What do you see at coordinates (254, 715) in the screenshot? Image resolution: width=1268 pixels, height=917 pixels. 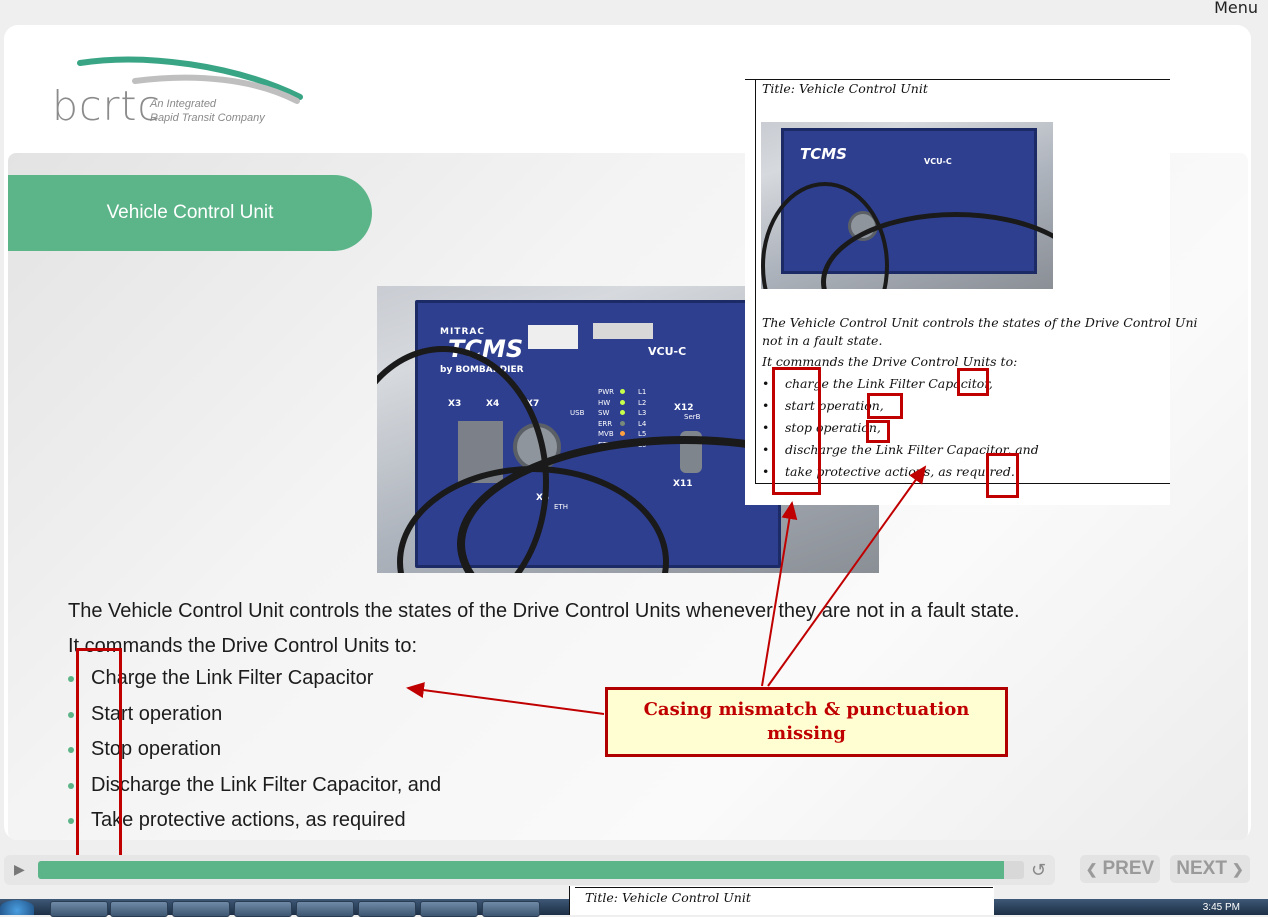 I see `bullet-item: Start operation` at bounding box center [254, 715].